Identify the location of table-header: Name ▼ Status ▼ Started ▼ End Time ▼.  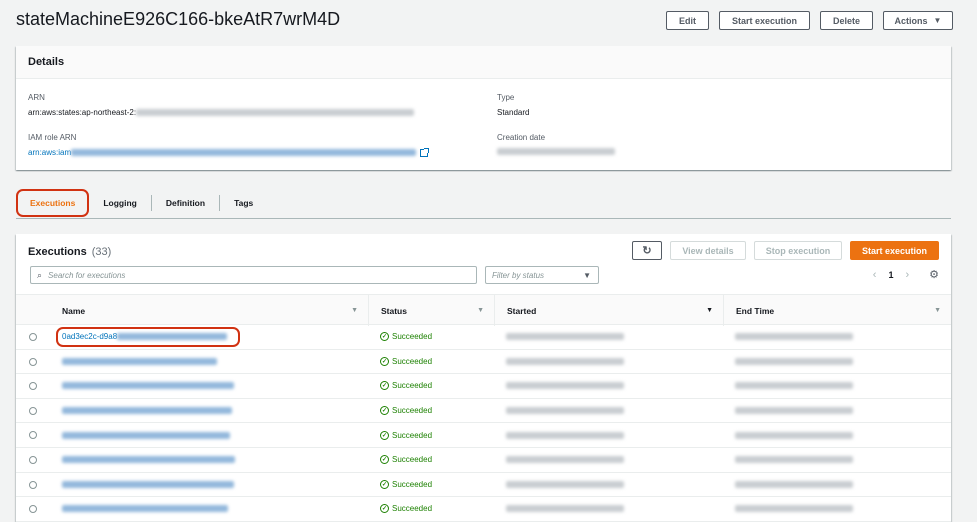
(483, 310).